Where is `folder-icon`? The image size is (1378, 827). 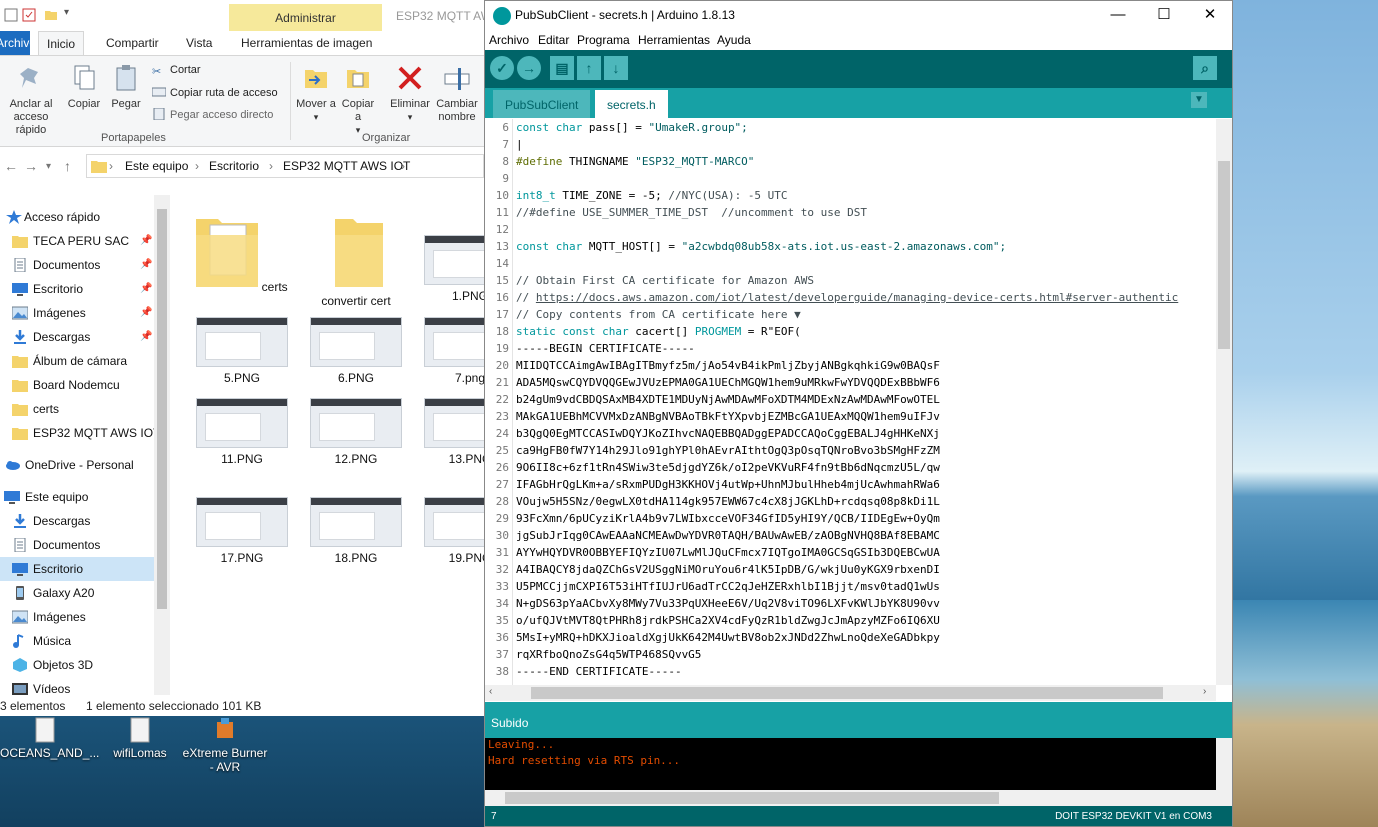
folder-icon is located at coordinates (20, 434).